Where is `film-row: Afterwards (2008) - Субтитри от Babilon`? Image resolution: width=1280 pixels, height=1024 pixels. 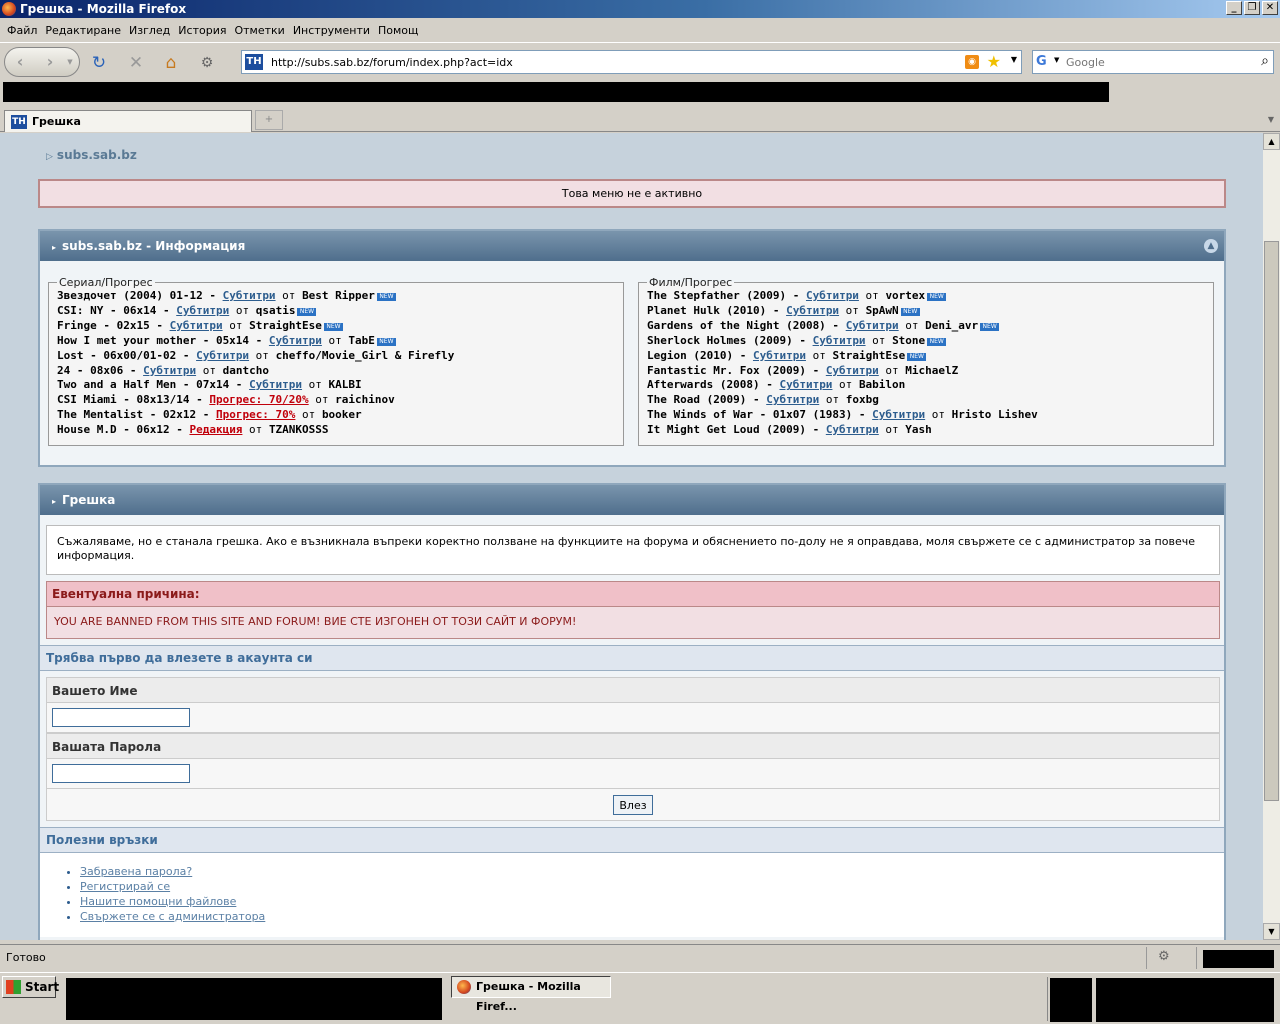 film-row: Afterwards (2008) - Субтитри от Babilon is located at coordinates (926, 385).